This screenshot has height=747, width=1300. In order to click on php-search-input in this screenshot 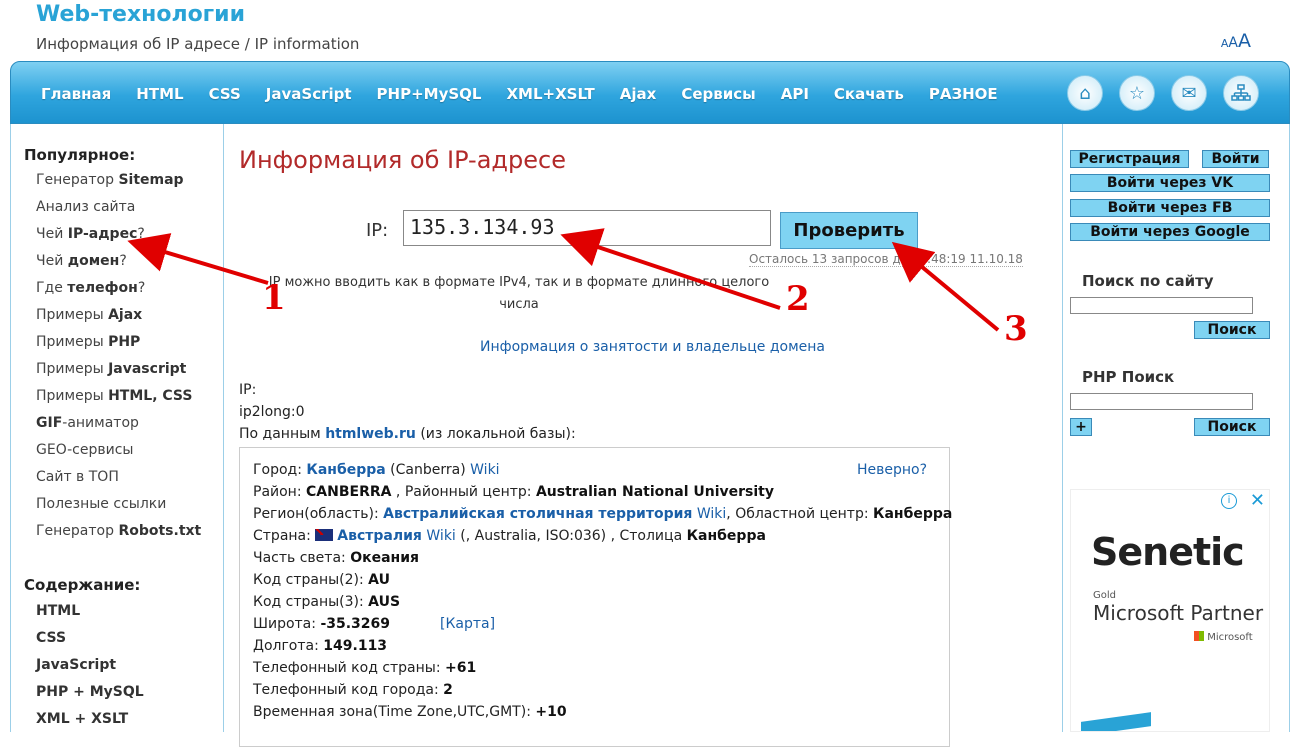, I will do `click(1161, 401)`.